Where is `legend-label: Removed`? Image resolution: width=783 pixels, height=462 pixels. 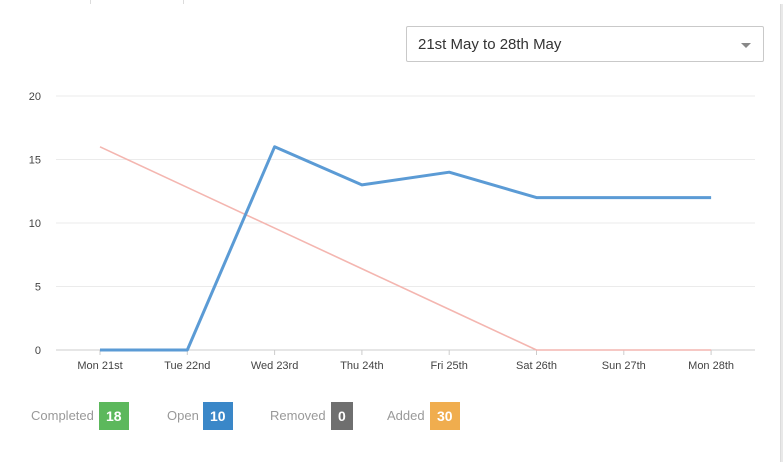 legend-label: Removed is located at coordinates (298, 415).